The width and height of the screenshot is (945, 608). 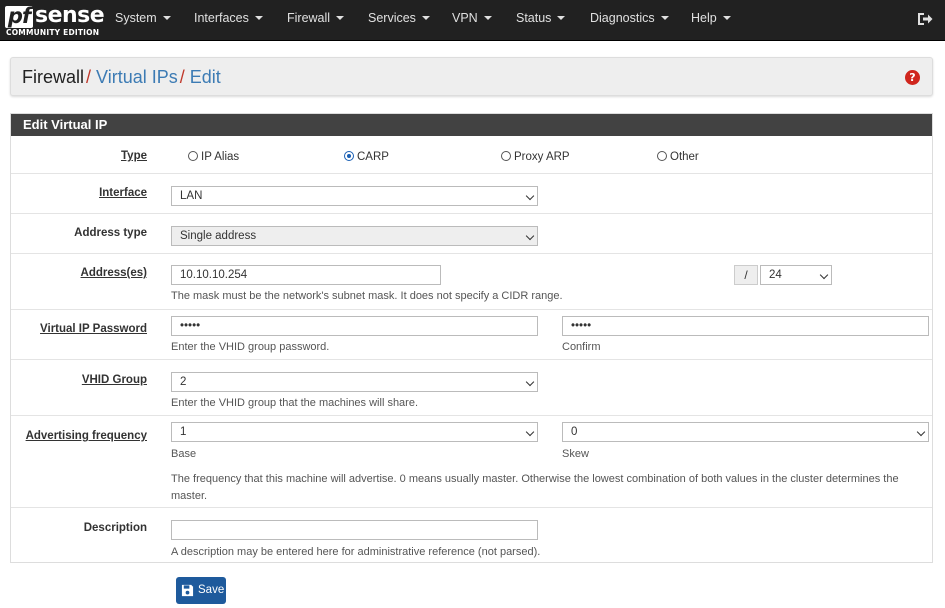 What do you see at coordinates (213, 157) in the screenshot?
I see `radio-ip-alias: IP Alias` at bounding box center [213, 157].